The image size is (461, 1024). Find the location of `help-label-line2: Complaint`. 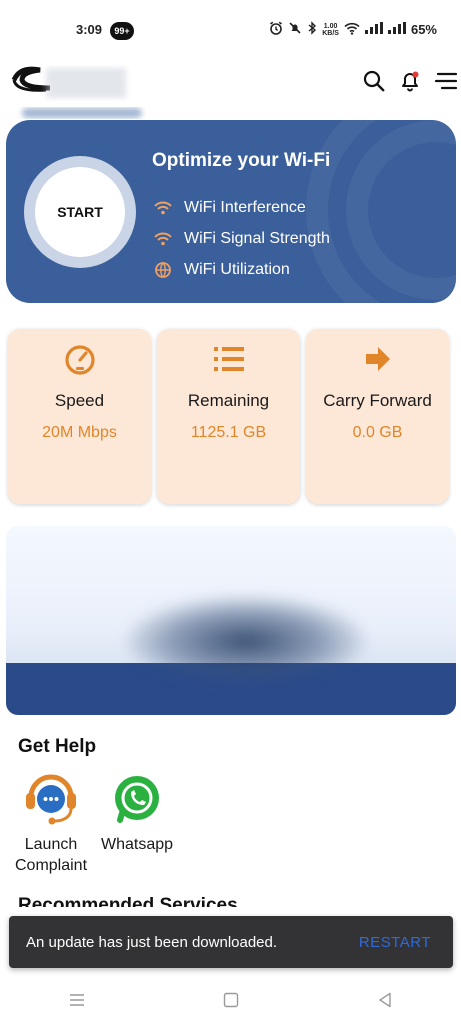

help-label-line2: Complaint is located at coordinates (51, 865).